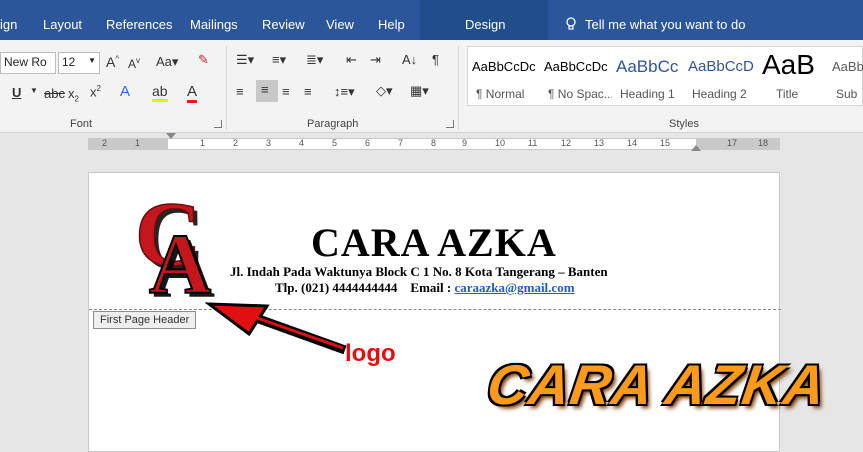 Image resolution: width=863 pixels, height=452 pixels. What do you see at coordinates (787, 94) in the screenshot?
I see `style-name: Title` at bounding box center [787, 94].